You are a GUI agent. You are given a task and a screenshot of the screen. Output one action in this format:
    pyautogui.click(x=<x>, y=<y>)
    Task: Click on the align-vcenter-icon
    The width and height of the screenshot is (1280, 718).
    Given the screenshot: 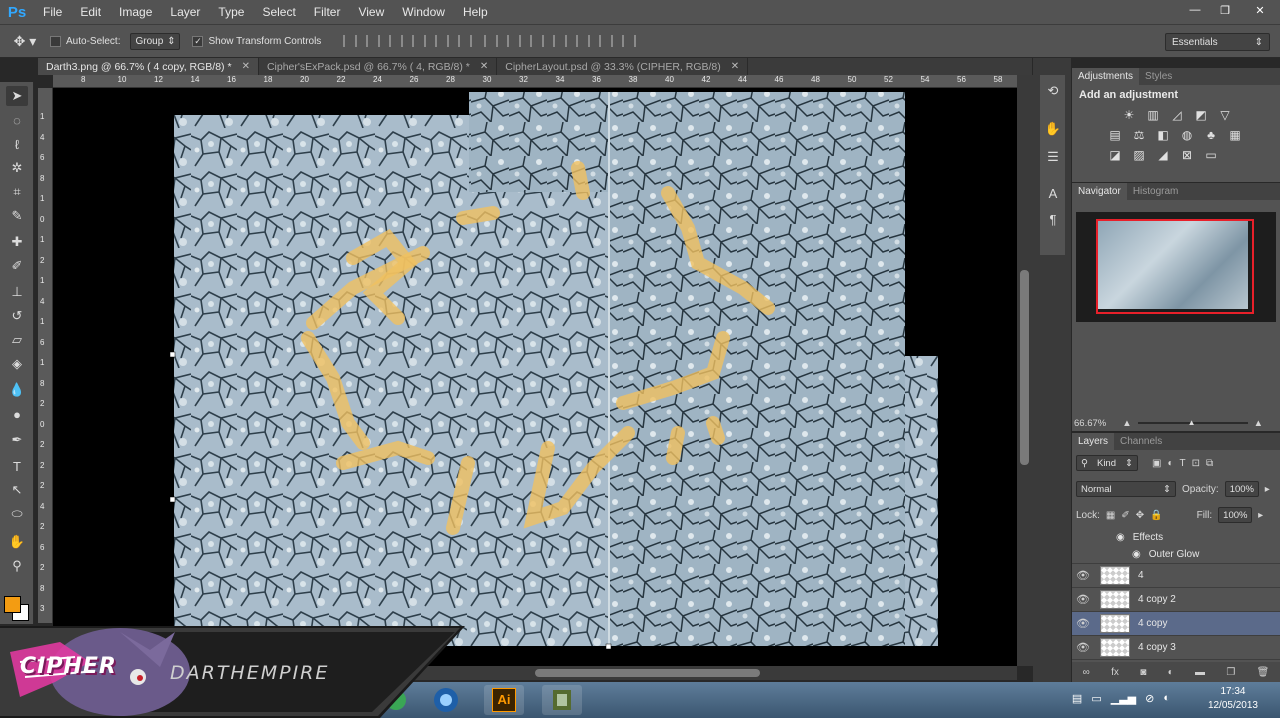 What is the action you would take?
    pyautogui.click(x=373, y=41)
    